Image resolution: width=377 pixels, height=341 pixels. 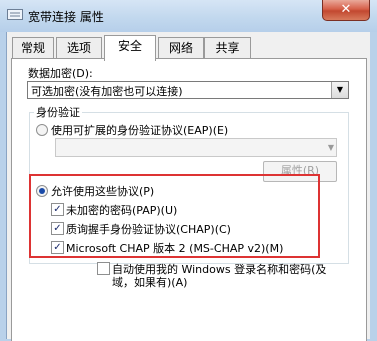 I want to click on data-encryption-value: 可选加密(没有加密也可以连接), so click(x=107, y=91).